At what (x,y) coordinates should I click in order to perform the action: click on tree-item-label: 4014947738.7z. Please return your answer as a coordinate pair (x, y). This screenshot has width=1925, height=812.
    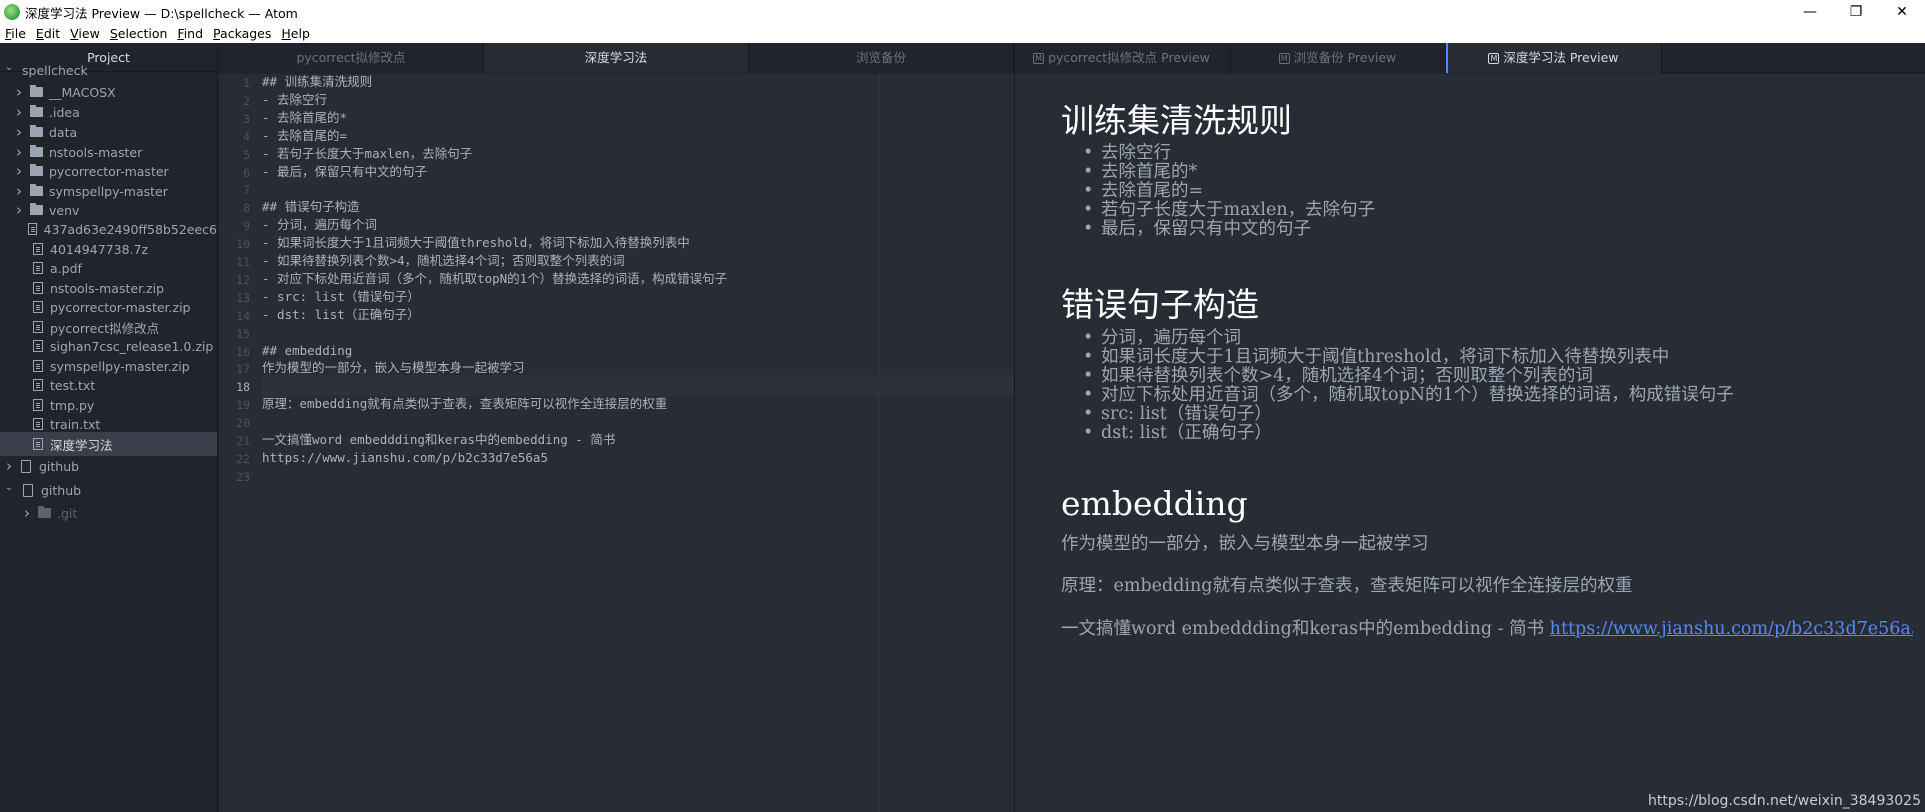
    Looking at the image, I should click on (99, 249).